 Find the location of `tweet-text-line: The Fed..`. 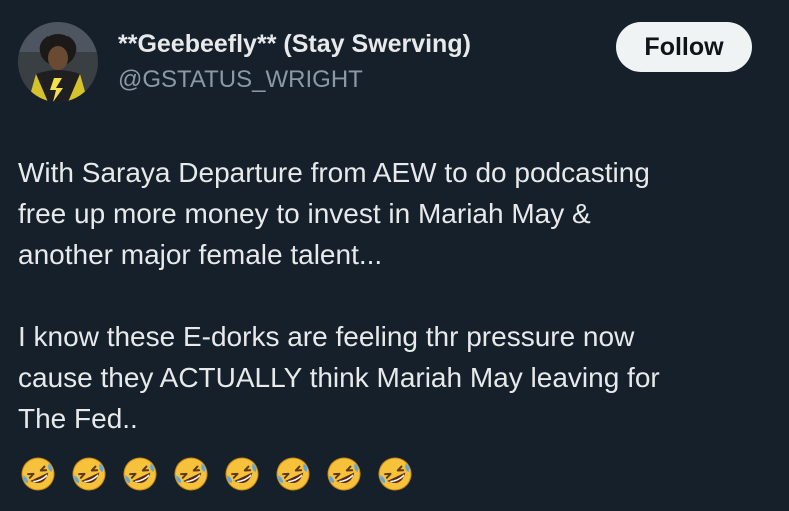

tweet-text-line: The Fed.. is located at coordinates (78, 418).